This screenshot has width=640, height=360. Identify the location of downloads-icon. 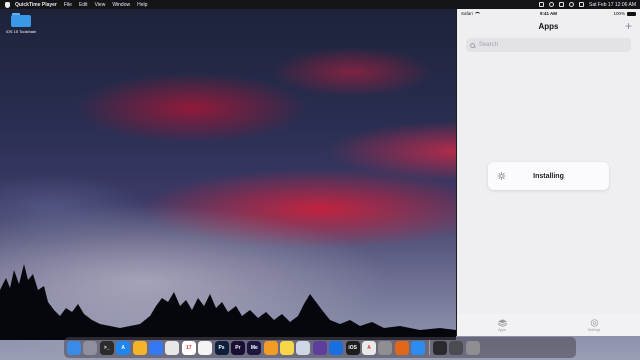
(456, 347).